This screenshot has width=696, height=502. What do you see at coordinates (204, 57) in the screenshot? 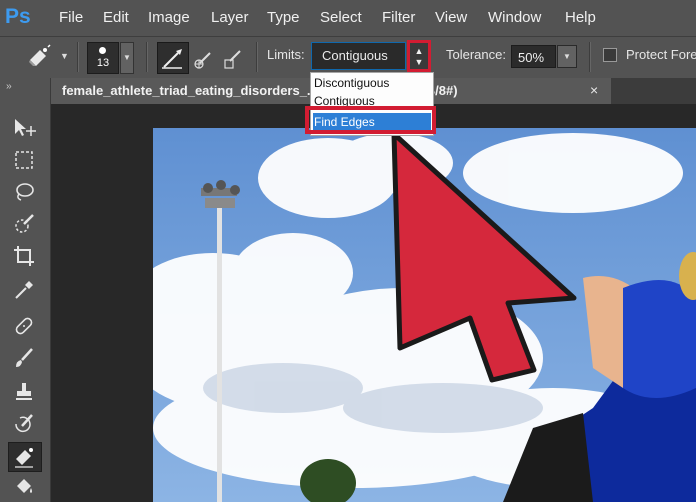
I see `sampling-once-icon` at bounding box center [204, 57].